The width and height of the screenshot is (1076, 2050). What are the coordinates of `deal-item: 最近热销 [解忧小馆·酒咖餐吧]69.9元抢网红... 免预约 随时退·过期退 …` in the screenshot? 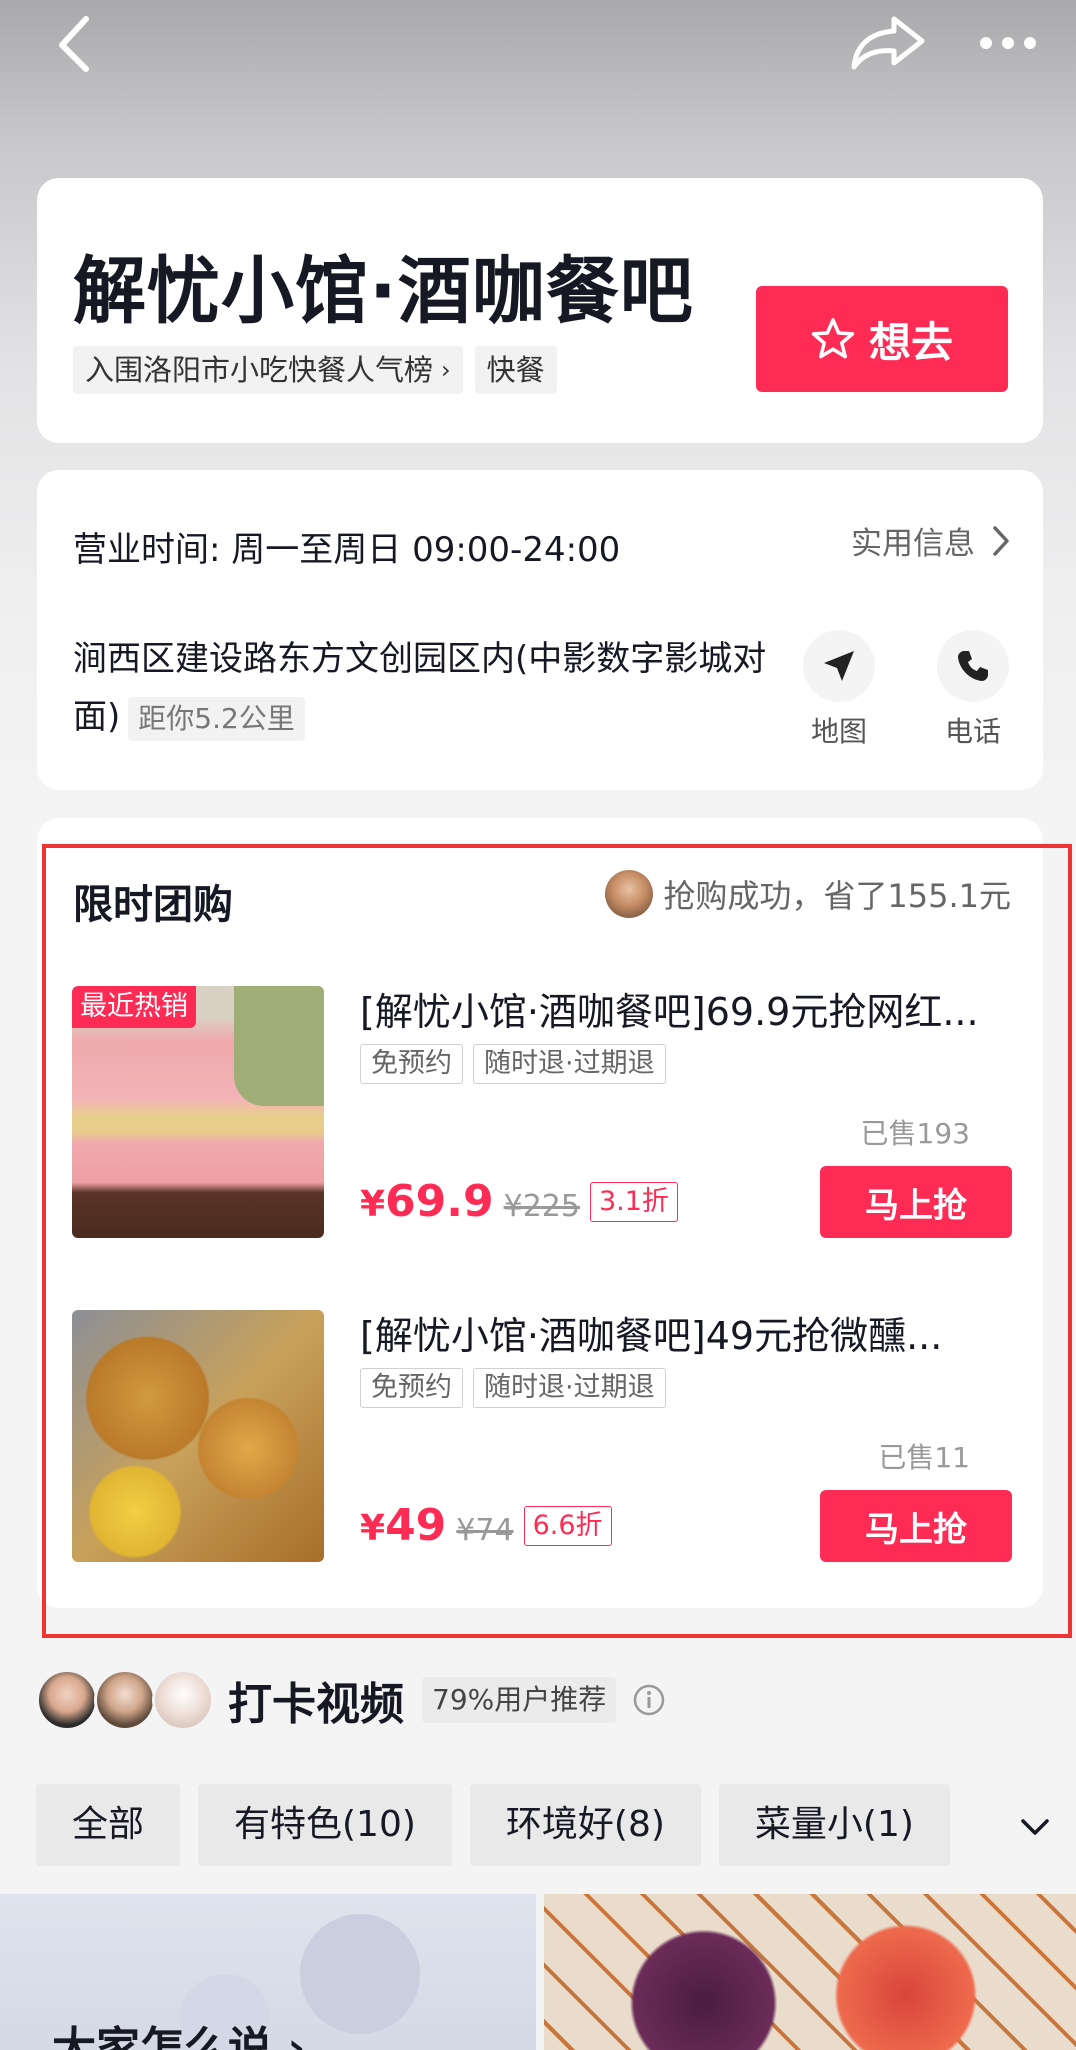 It's located at (542, 1113).